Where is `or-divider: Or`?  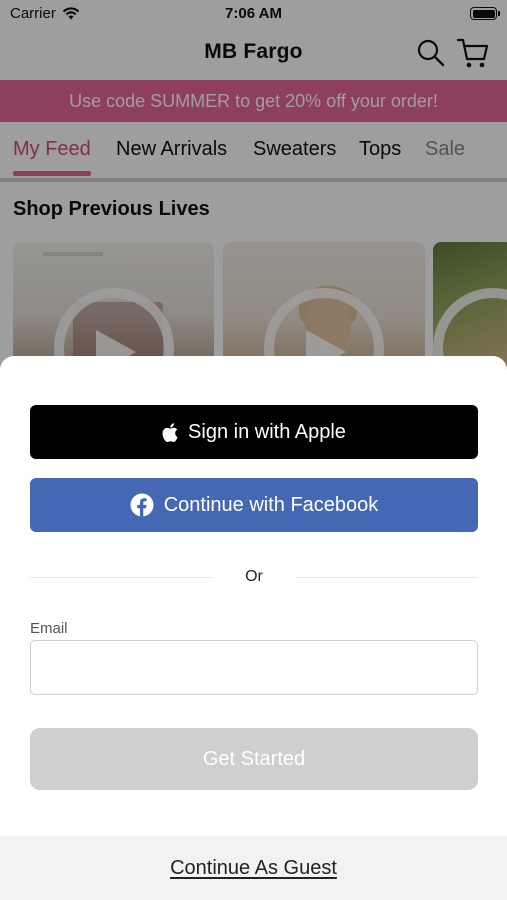 or-divider: Or is located at coordinates (254, 577).